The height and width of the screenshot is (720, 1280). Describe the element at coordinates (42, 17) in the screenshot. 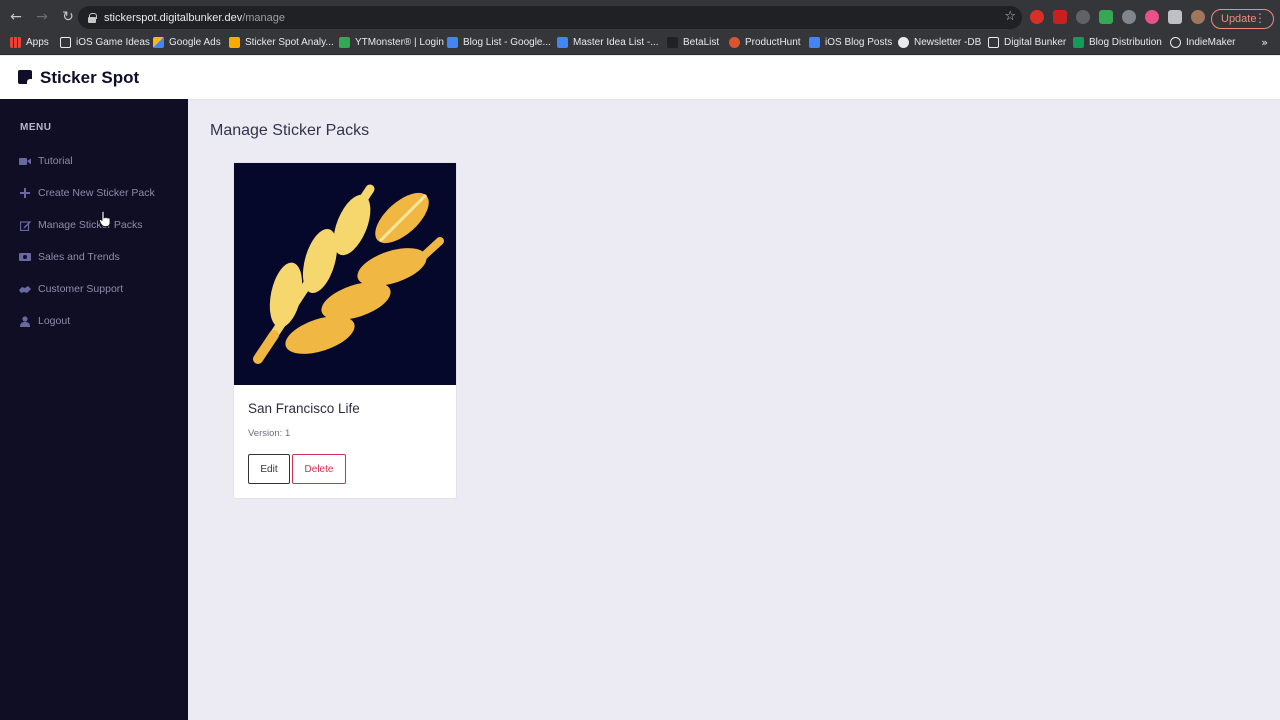

I see `forward-arrow-icon: →` at that location.